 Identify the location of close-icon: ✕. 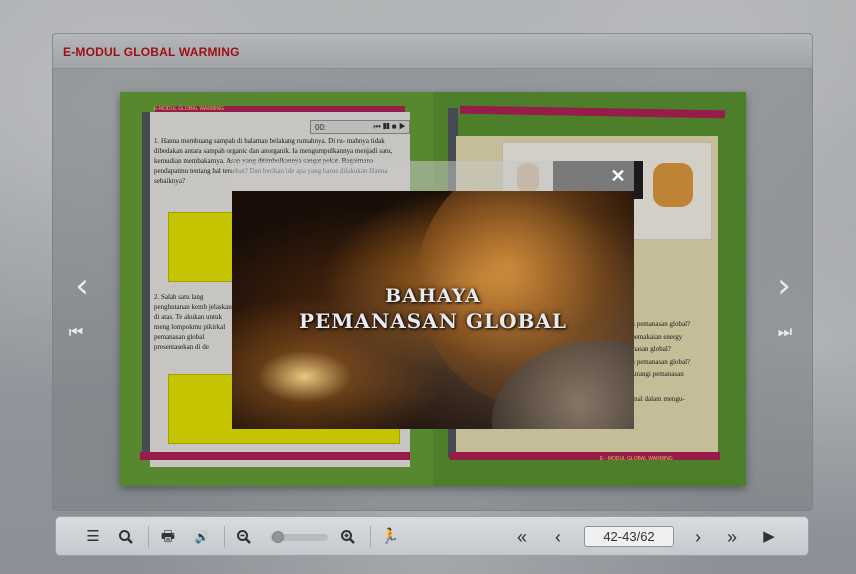
(618, 176).